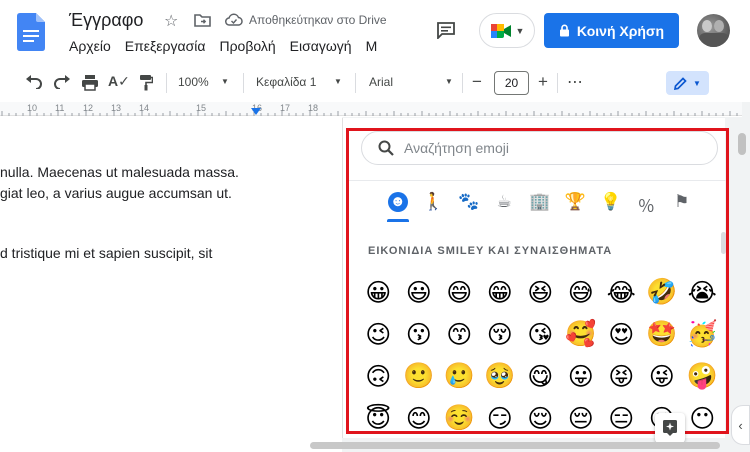 Image resolution: width=750 pixels, height=452 pixels. I want to click on emoji-search-box, so click(539, 148).